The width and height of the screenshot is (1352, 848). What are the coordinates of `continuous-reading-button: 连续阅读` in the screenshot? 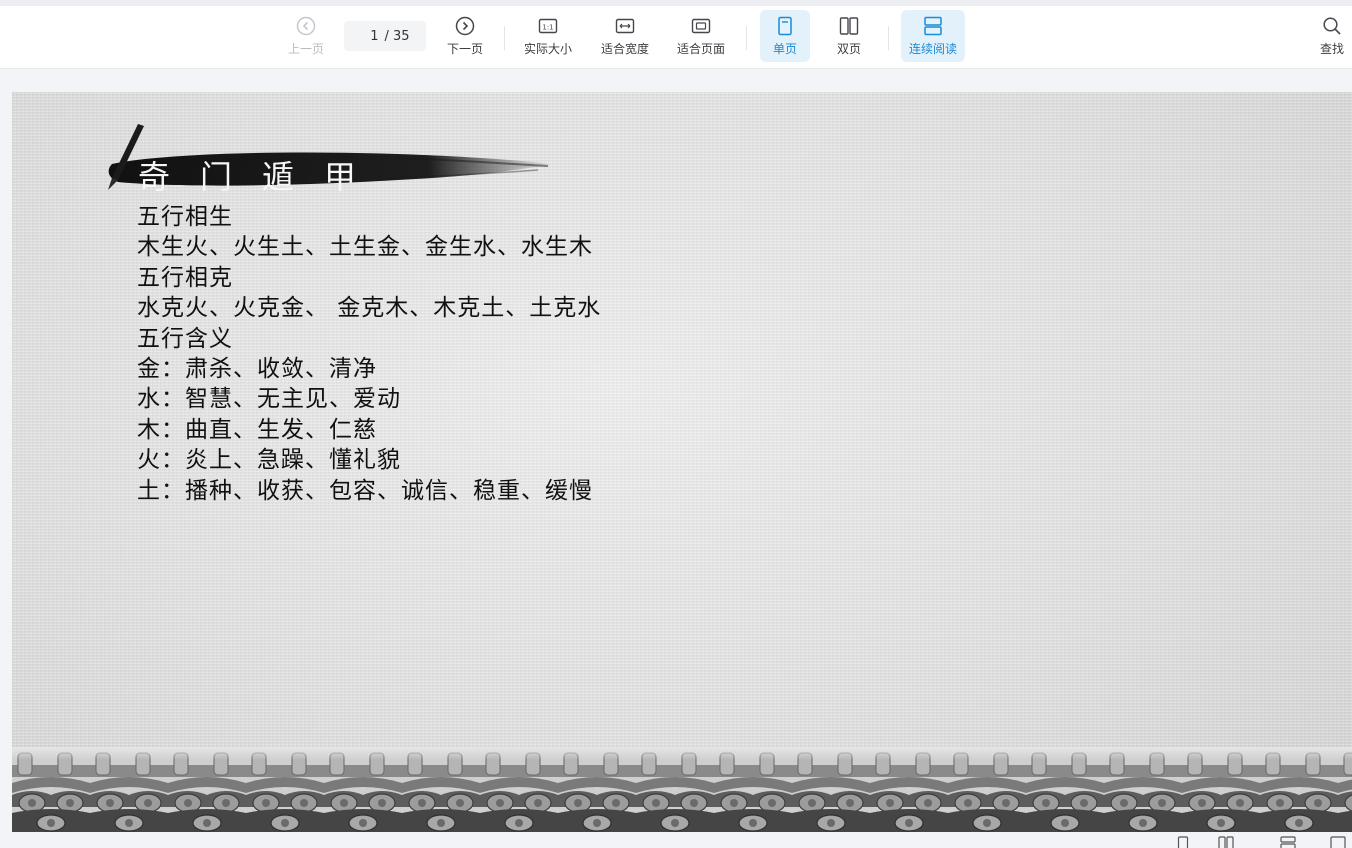 It's located at (933, 36).